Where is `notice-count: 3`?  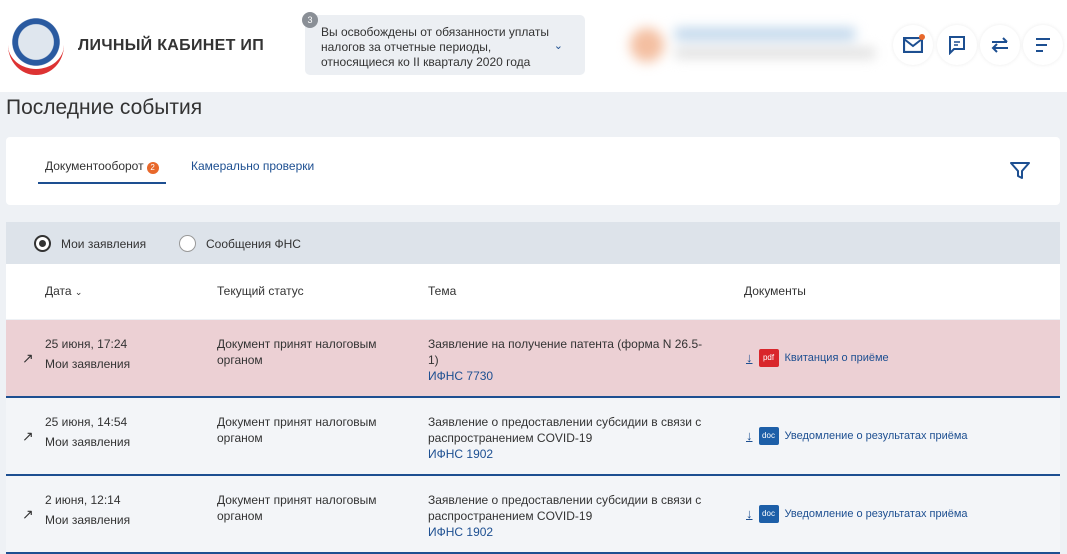 notice-count: 3 is located at coordinates (310, 20).